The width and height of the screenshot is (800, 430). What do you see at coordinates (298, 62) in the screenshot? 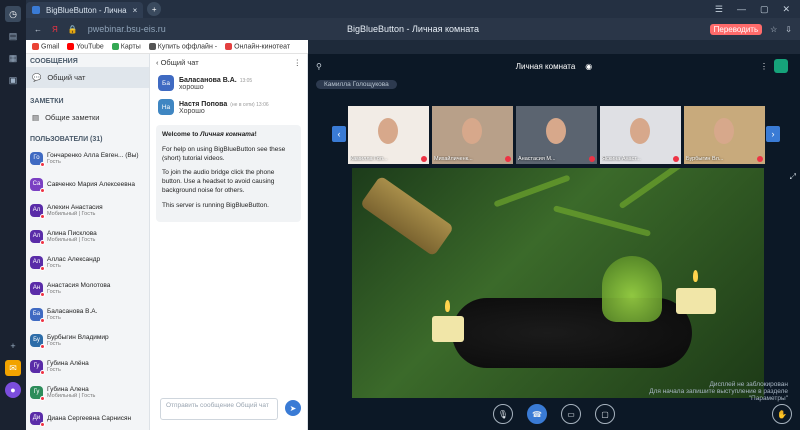
I see `chat-options-icon: ⋮` at bounding box center [298, 62].